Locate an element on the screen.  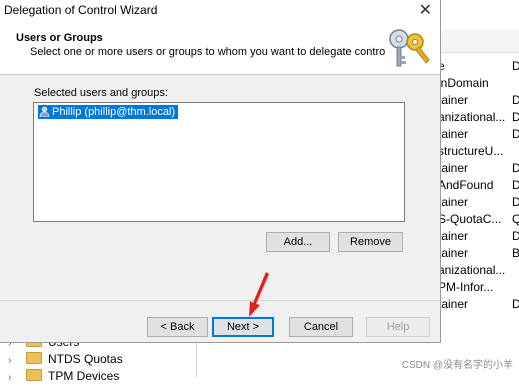
back-button: < Back is located at coordinates (177, 327).